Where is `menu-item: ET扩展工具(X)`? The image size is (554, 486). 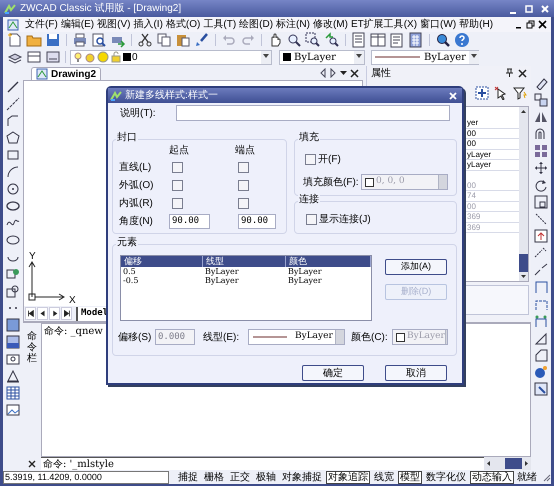 menu-item: ET扩展工具(X) is located at coordinates (384, 24).